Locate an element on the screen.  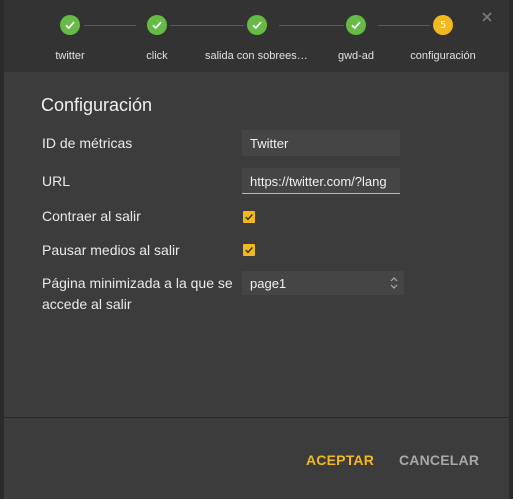
cancel-button: CANCELAR is located at coordinates (439, 460).